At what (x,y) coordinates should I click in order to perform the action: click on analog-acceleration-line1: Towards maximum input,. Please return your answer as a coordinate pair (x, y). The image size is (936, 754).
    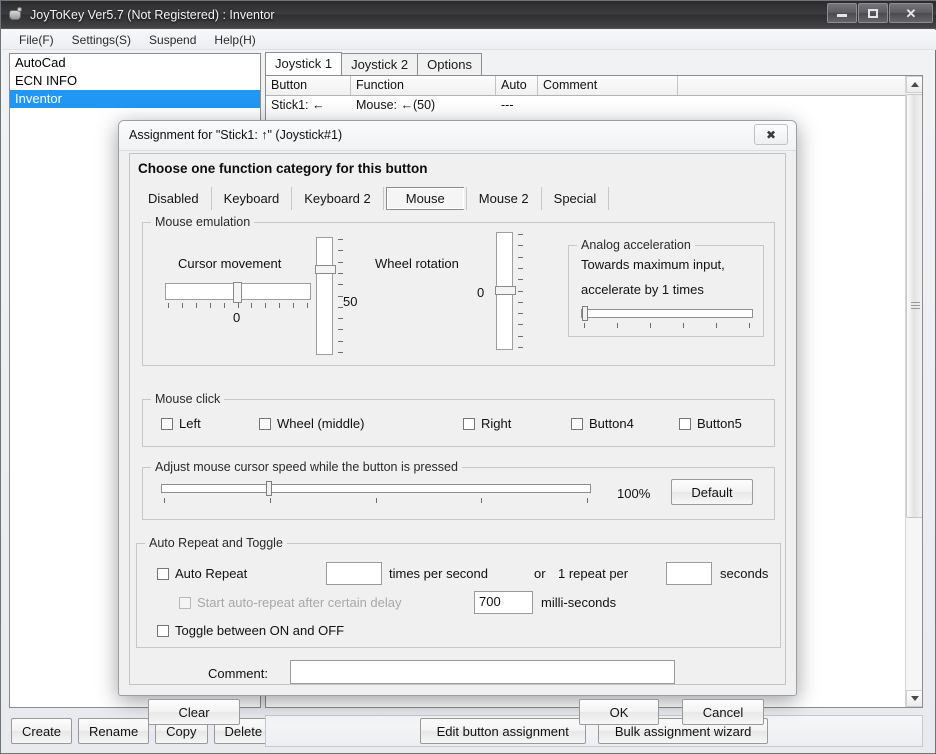
    Looking at the image, I should click on (653, 264).